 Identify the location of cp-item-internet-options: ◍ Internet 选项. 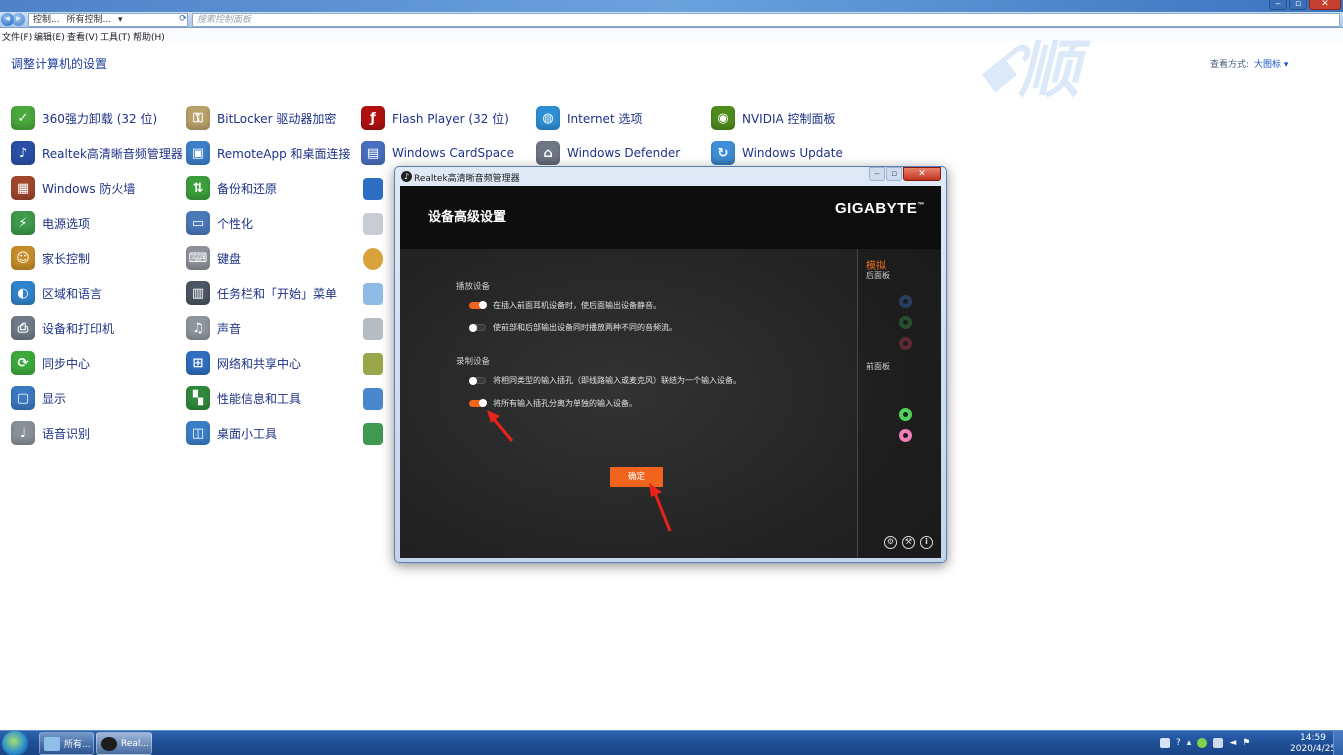
(589, 118).